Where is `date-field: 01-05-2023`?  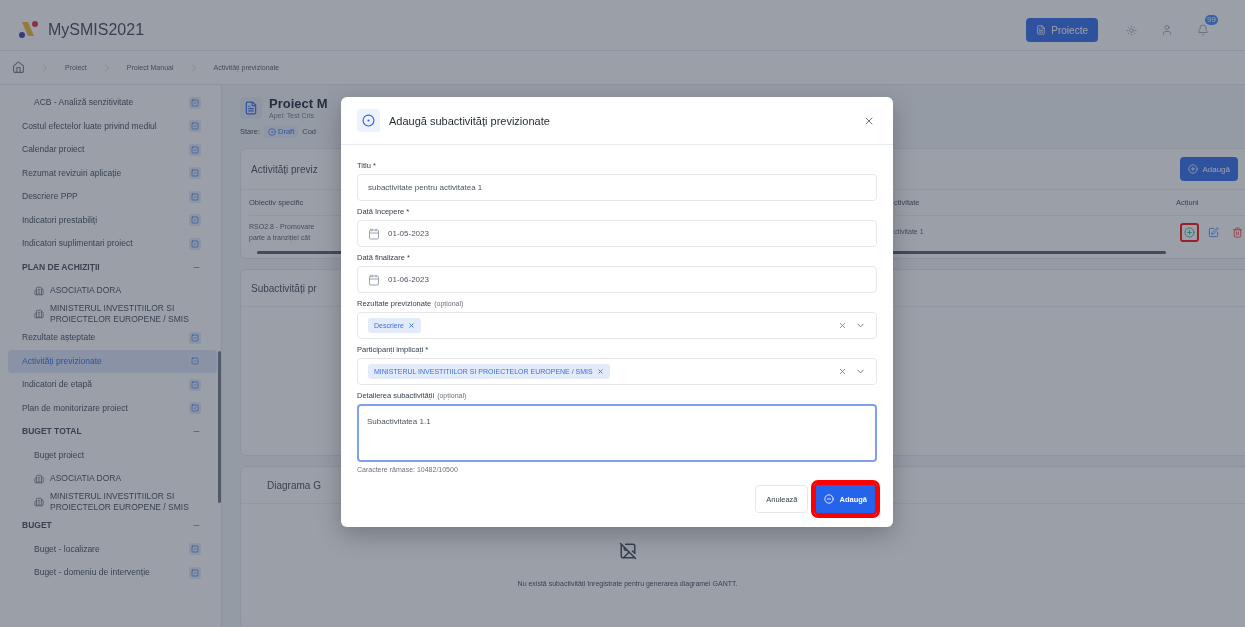 date-field: 01-05-2023 is located at coordinates (617, 233).